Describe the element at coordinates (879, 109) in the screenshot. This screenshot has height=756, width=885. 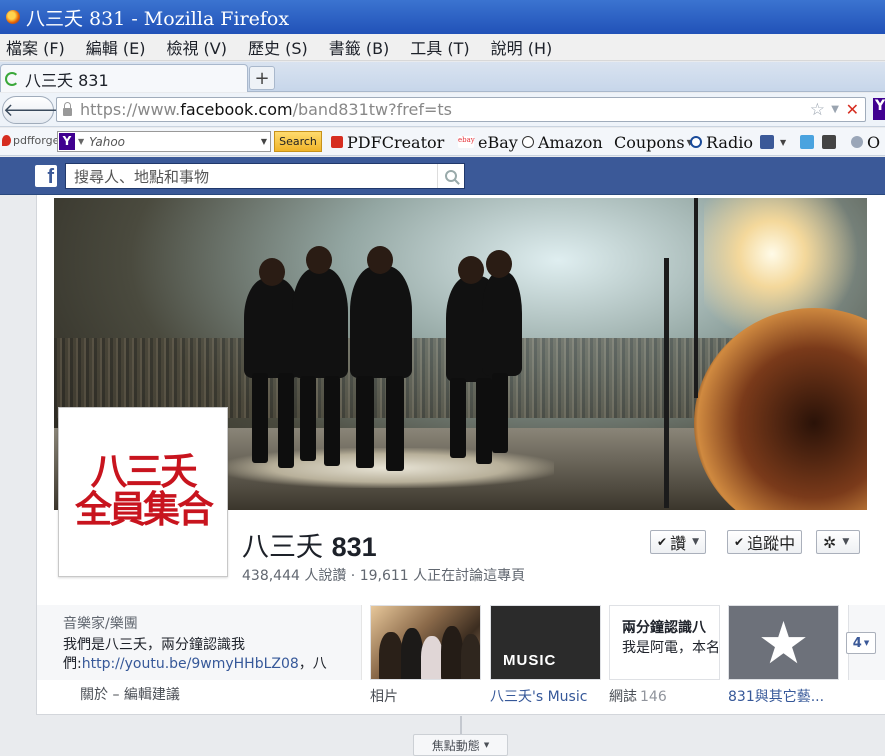
I see `yahoo-icon: Y` at that location.